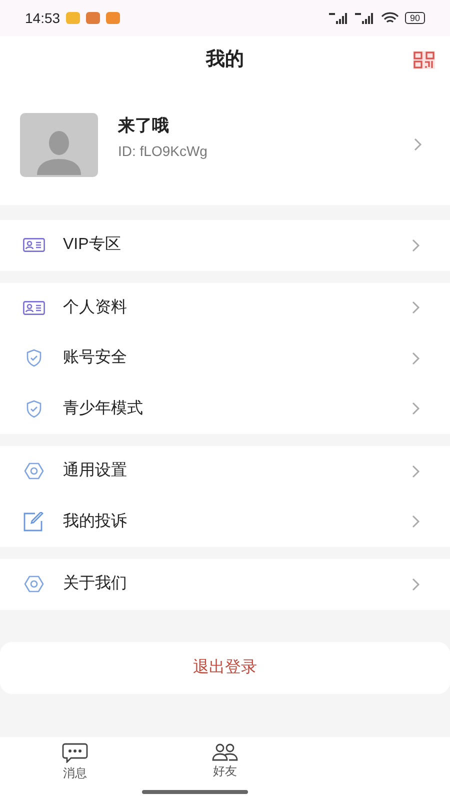 This screenshot has width=450, height=800. I want to click on chat-icon, so click(75, 753).